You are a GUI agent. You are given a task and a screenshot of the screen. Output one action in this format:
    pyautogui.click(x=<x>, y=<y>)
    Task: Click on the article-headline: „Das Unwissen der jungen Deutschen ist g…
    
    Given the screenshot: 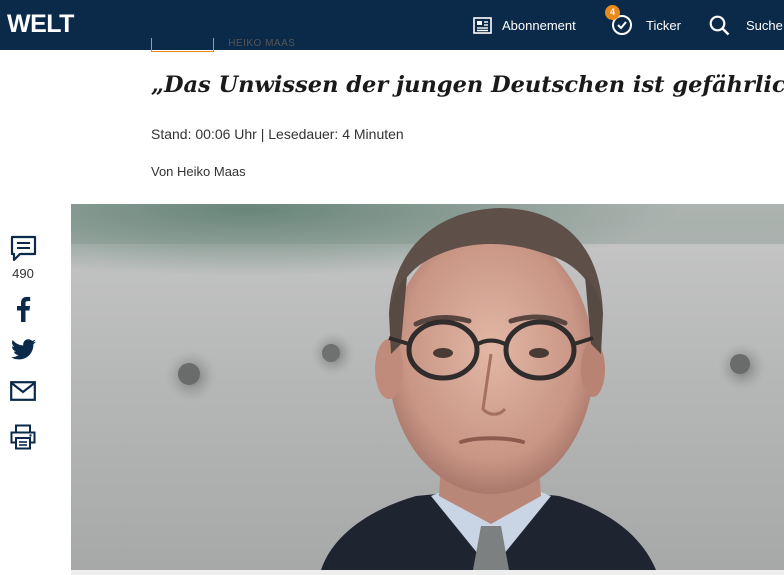 What is the action you would take?
    pyautogui.click(x=467, y=85)
    